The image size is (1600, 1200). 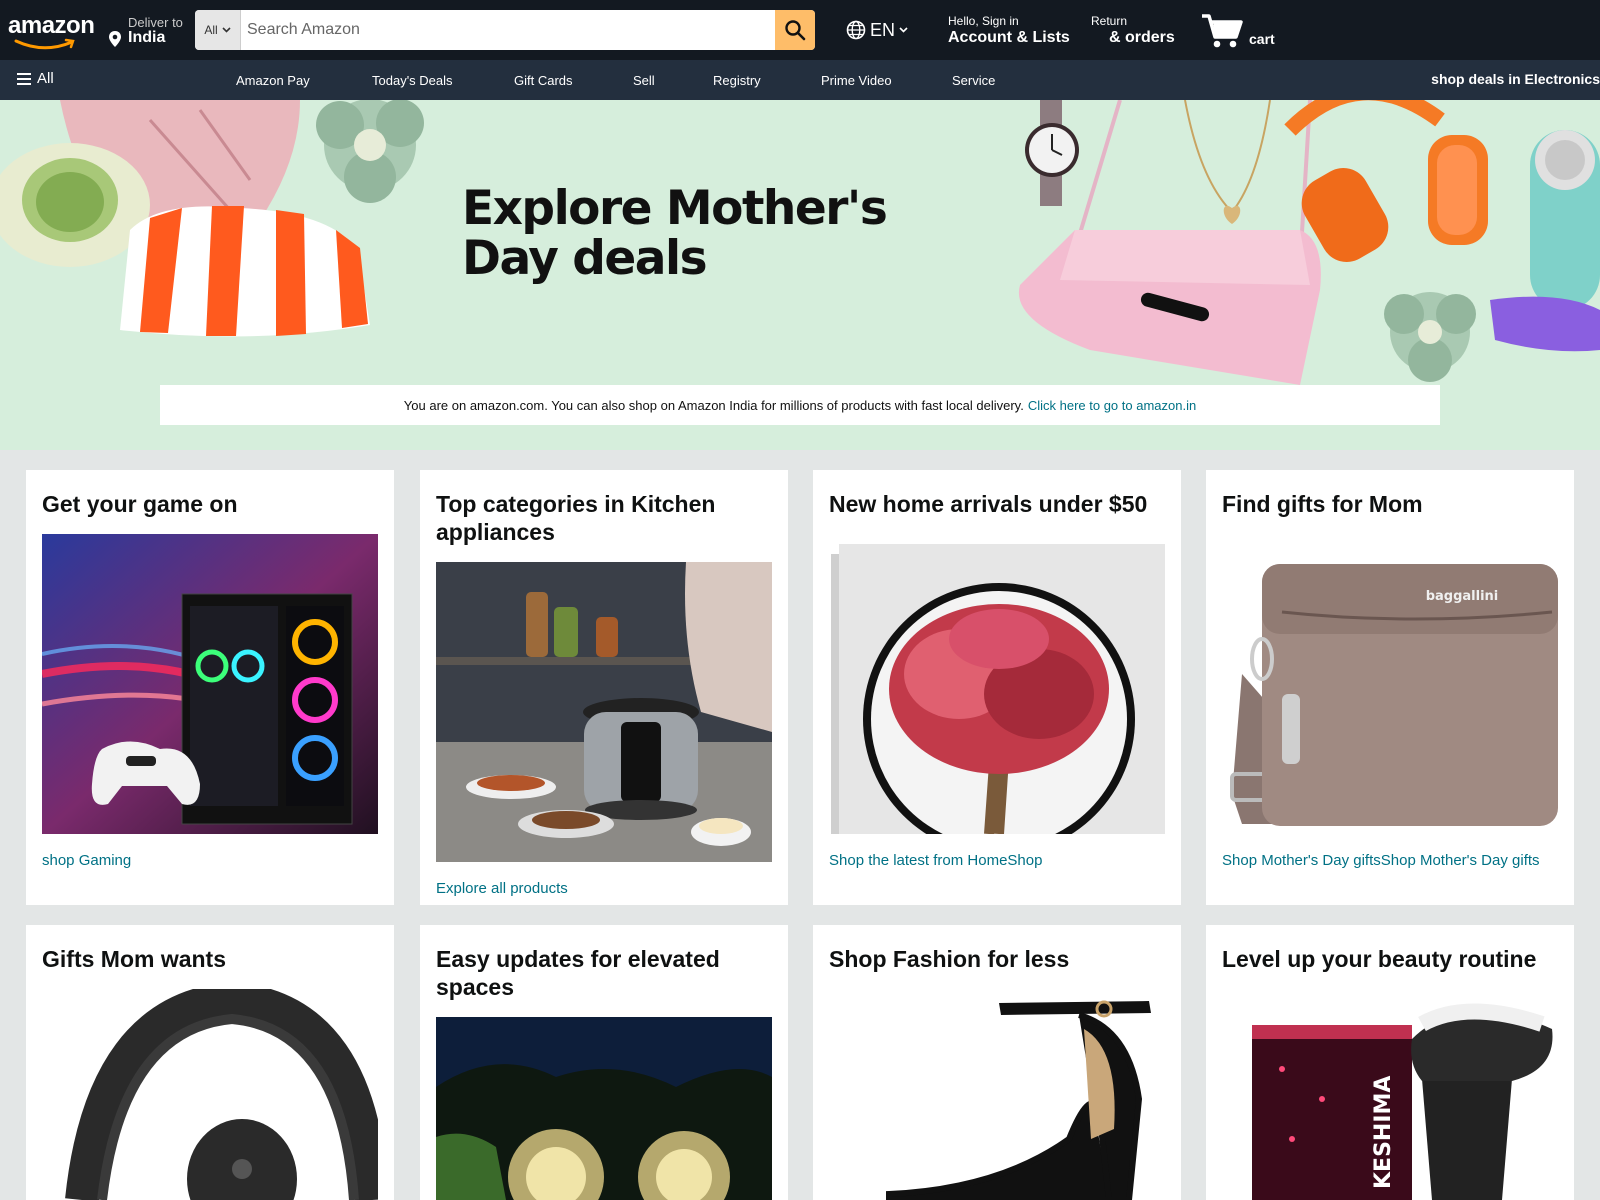 What do you see at coordinates (1322, 504) in the screenshot?
I see `card-title: Find gifts for Mom` at bounding box center [1322, 504].